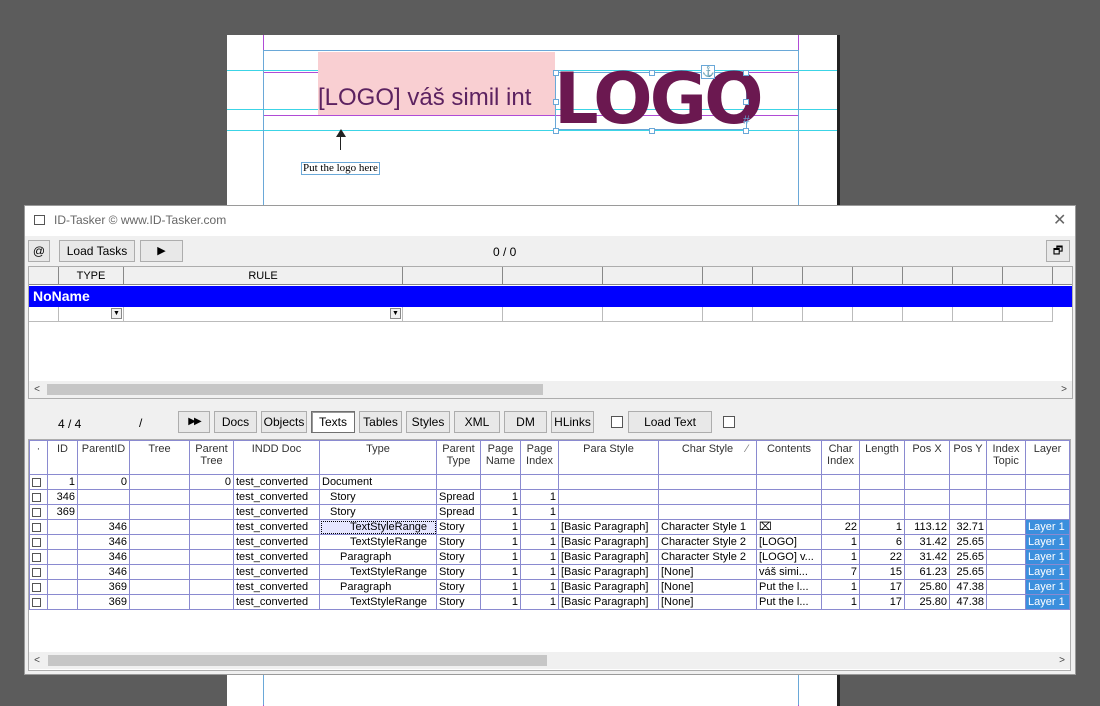 The image size is (1100, 706). What do you see at coordinates (550, 221) in the screenshot?
I see `title-bar: ID-Tasker © www.ID-Tasker.com ✕` at bounding box center [550, 221].